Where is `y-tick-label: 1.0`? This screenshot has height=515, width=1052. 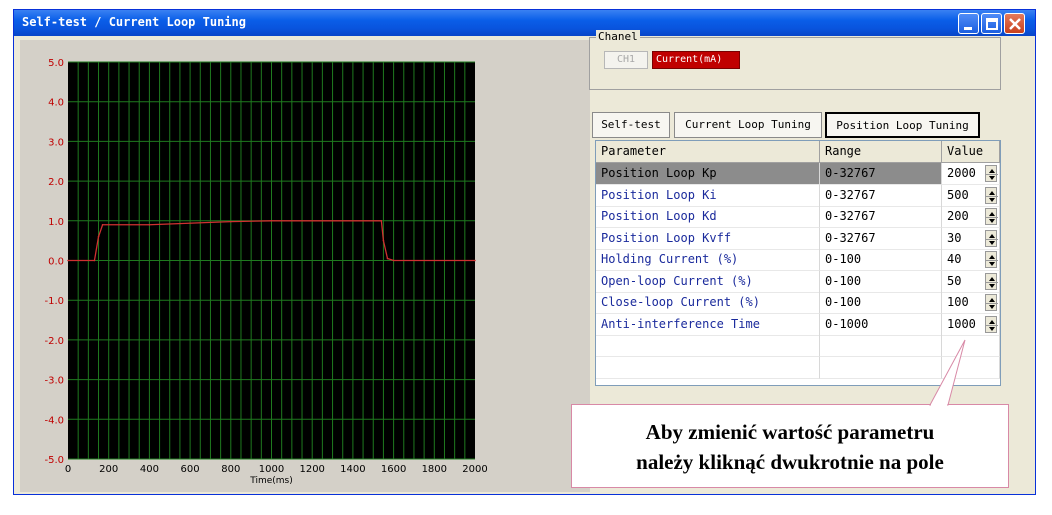
y-tick-label: 1.0 is located at coordinates (56, 222).